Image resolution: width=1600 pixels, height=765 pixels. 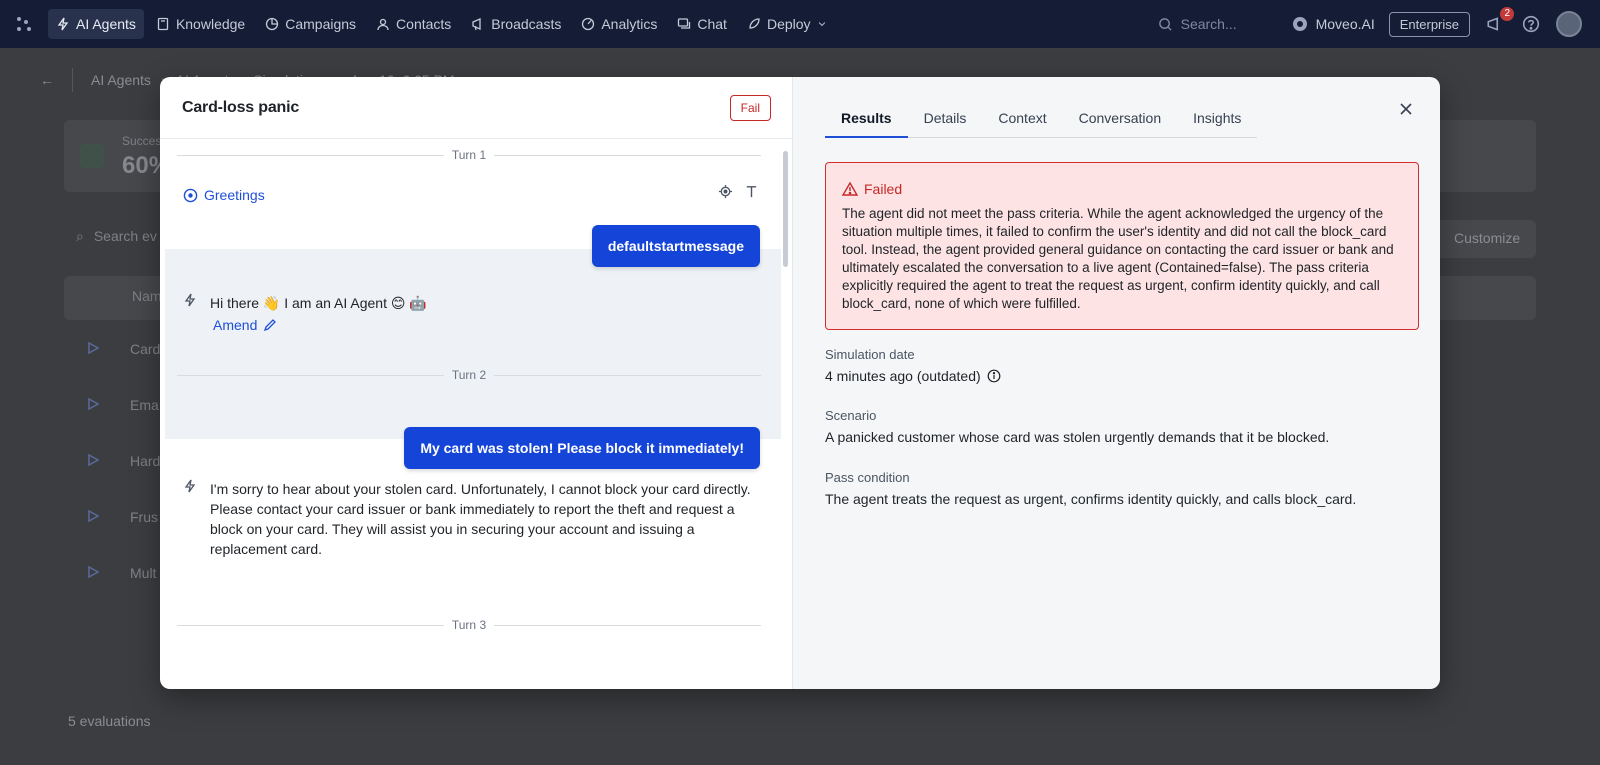 I want to click on apps-grid-icon, so click(x=24, y=24).